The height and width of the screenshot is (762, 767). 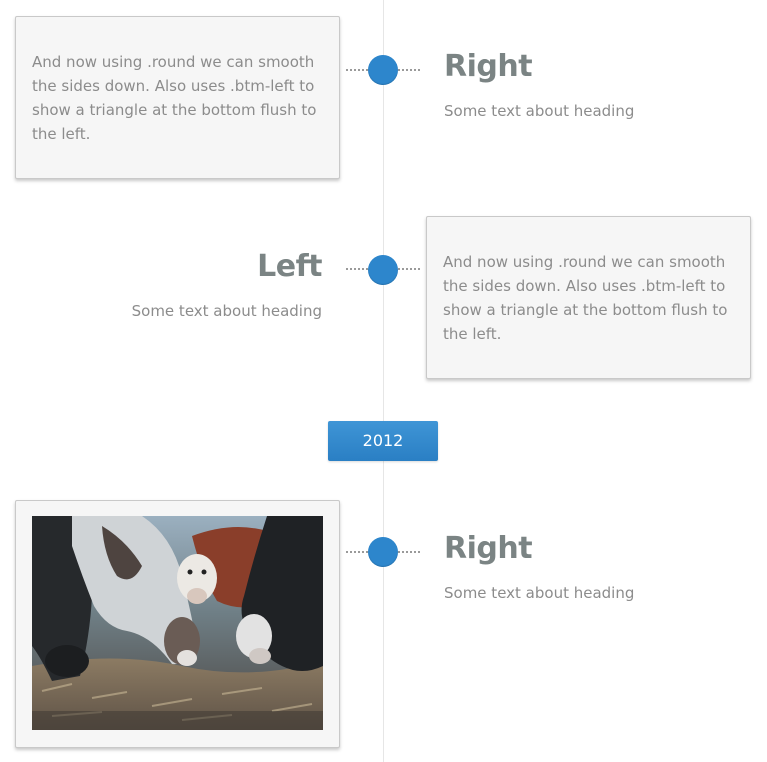 What do you see at coordinates (289, 266) in the screenshot?
I see `entry-heading: Left` at bounding box center [289, 266].